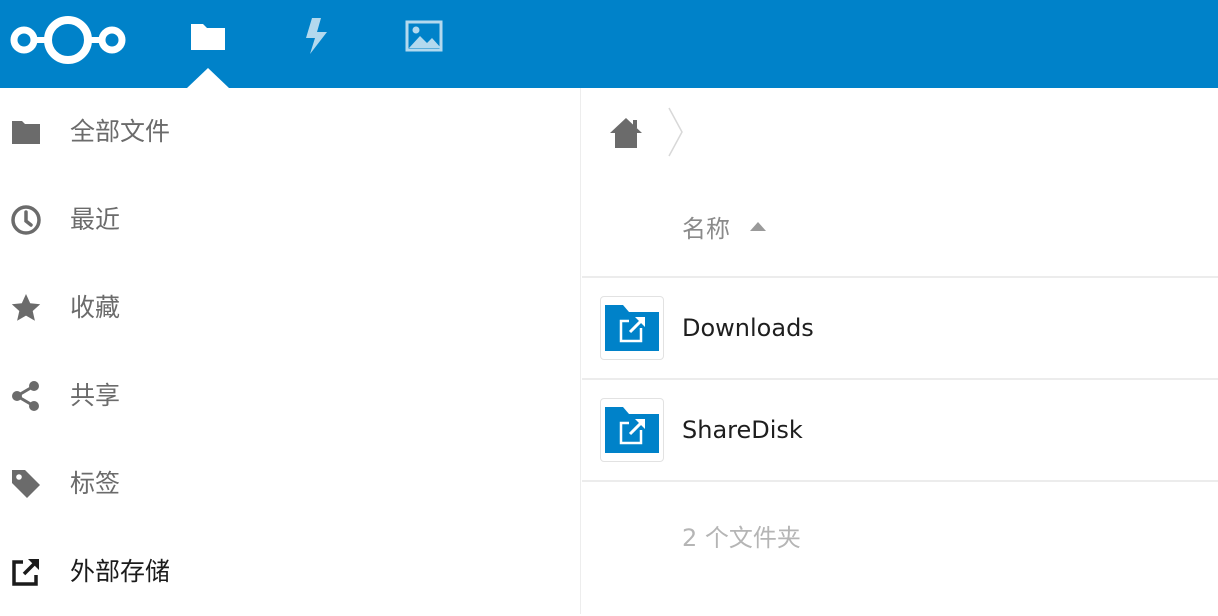 Image resolution: width=1218 pixels, height=616 pixels. What do you see at coordinates (900, 328) in the screenshot?
I see `file-row-downloads: Downloads` at bounding box center [900, 328].